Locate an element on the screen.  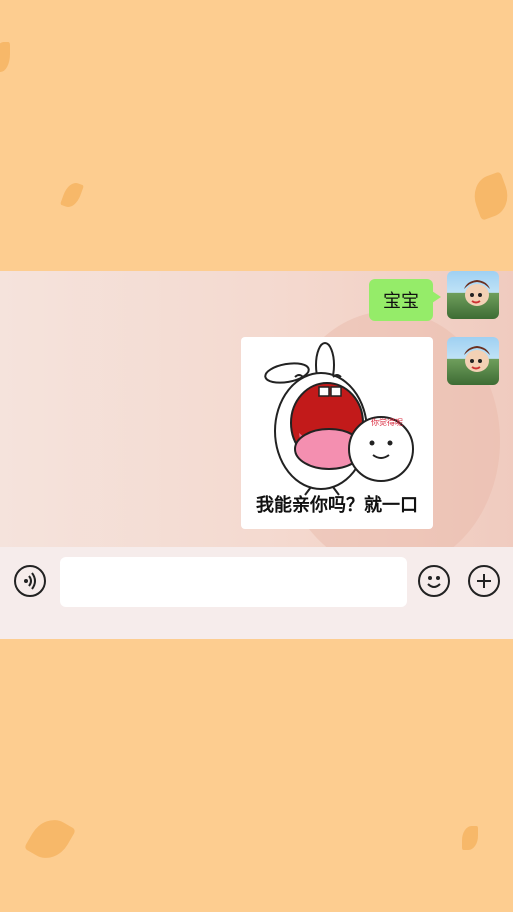
message-row: 你觉得呢 我能亲你吗？就一口 is located at coordinates (370, 433).